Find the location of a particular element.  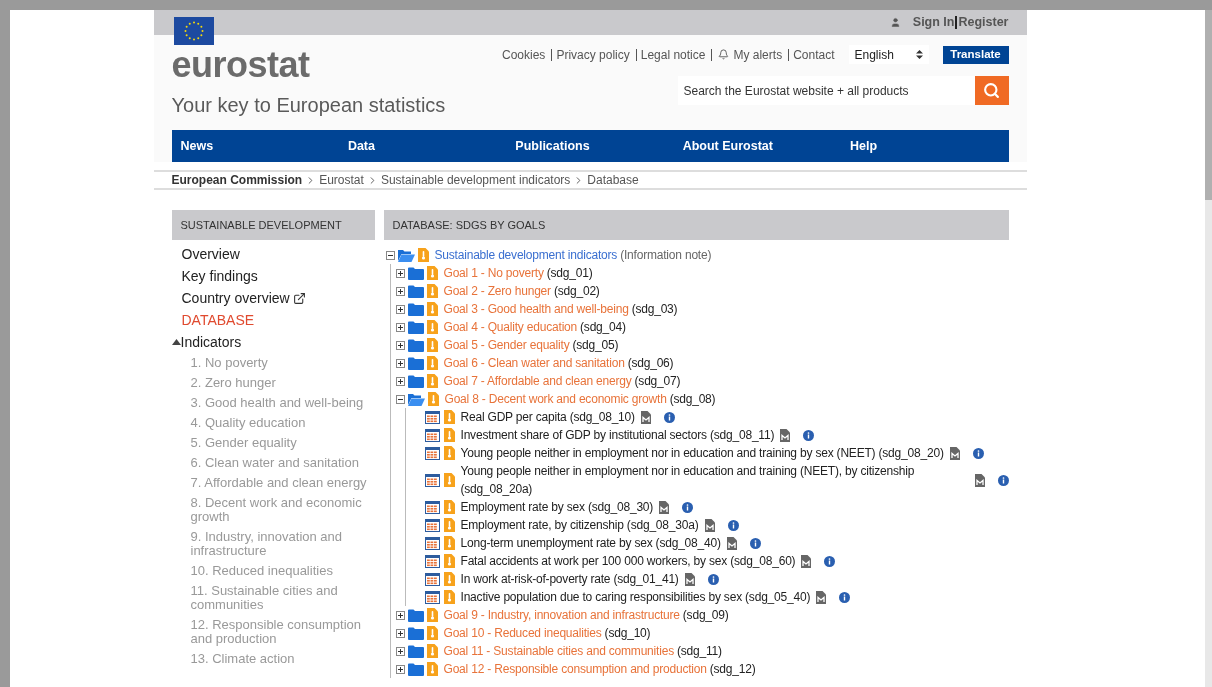

dataset-name: Fatal accidents at work per 100 000 workers, by sex (sdg_08_60) is located at coordinates (628, 561).